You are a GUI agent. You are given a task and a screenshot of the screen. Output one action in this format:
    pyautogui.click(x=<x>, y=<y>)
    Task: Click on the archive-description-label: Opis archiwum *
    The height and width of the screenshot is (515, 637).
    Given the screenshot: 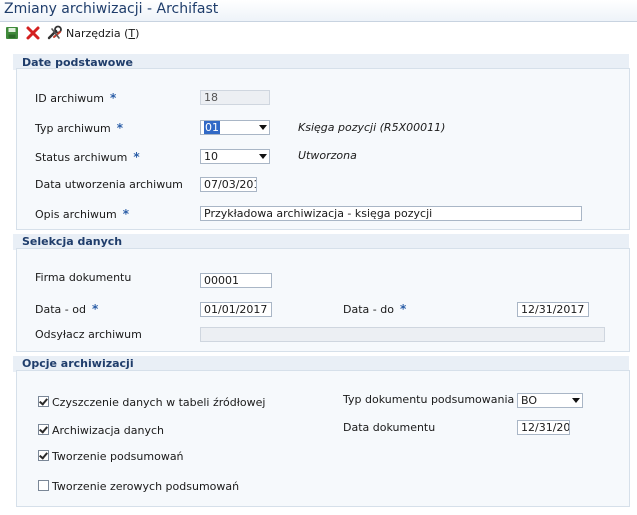 What is the action you would take?
    pyautogui.click(x=82, y=214)
    